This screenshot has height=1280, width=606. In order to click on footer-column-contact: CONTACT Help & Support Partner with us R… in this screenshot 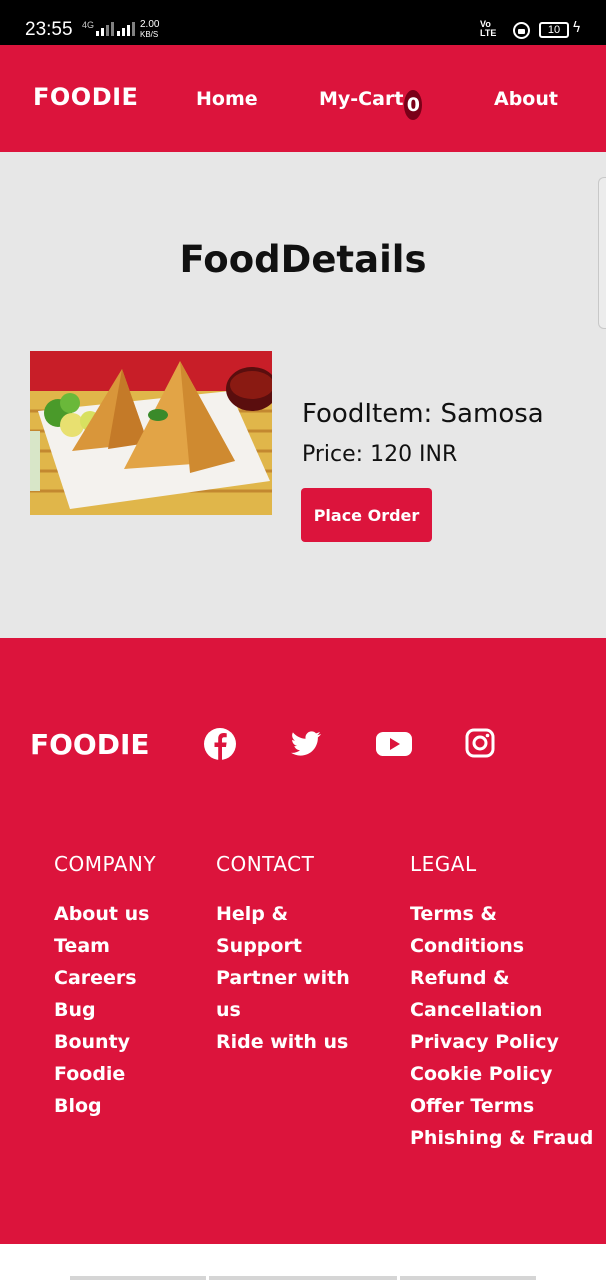, I will do `click(296, 955)`.